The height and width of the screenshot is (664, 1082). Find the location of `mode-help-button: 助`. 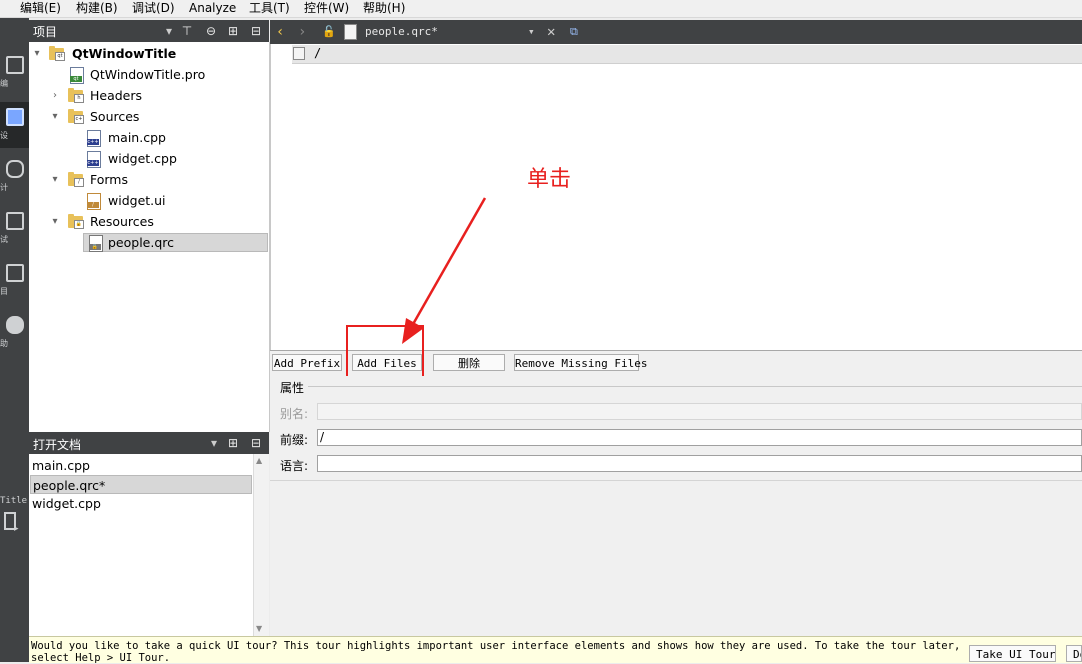

mode-help-button: 助 is located at coordinates (14, 333).